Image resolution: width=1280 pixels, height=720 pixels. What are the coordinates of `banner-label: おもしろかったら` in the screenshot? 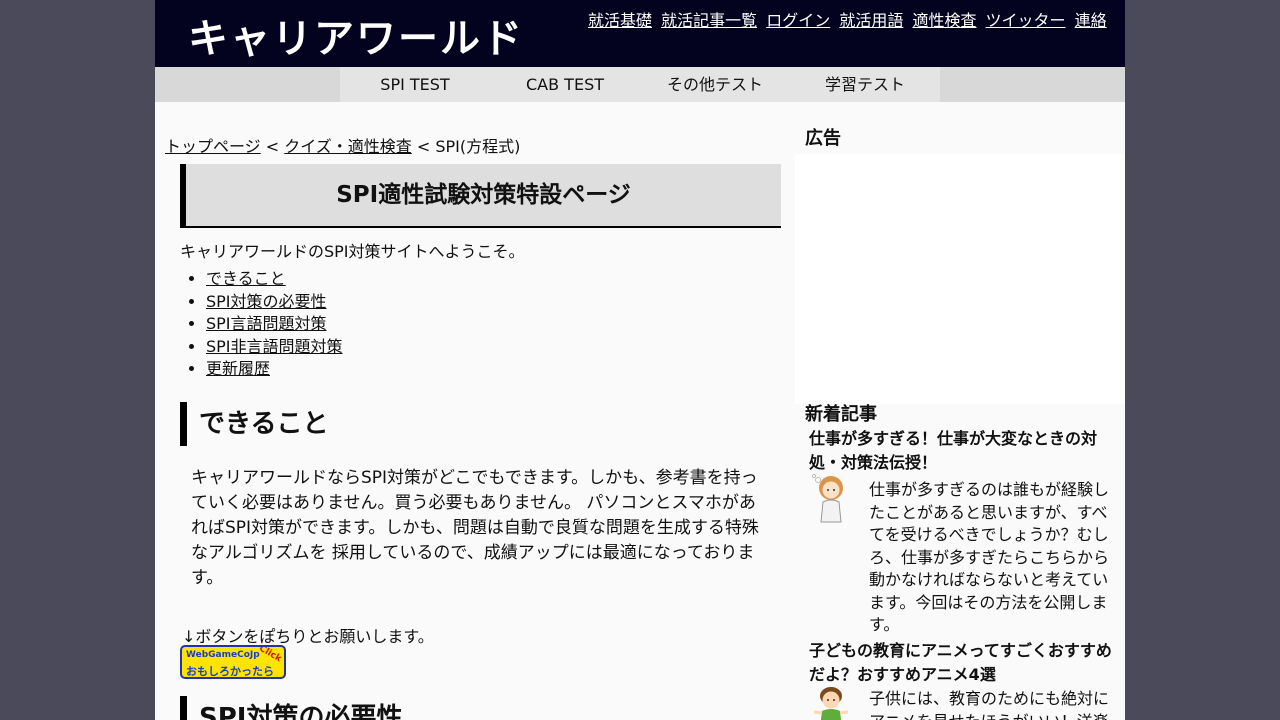 It's located at (230, 671).